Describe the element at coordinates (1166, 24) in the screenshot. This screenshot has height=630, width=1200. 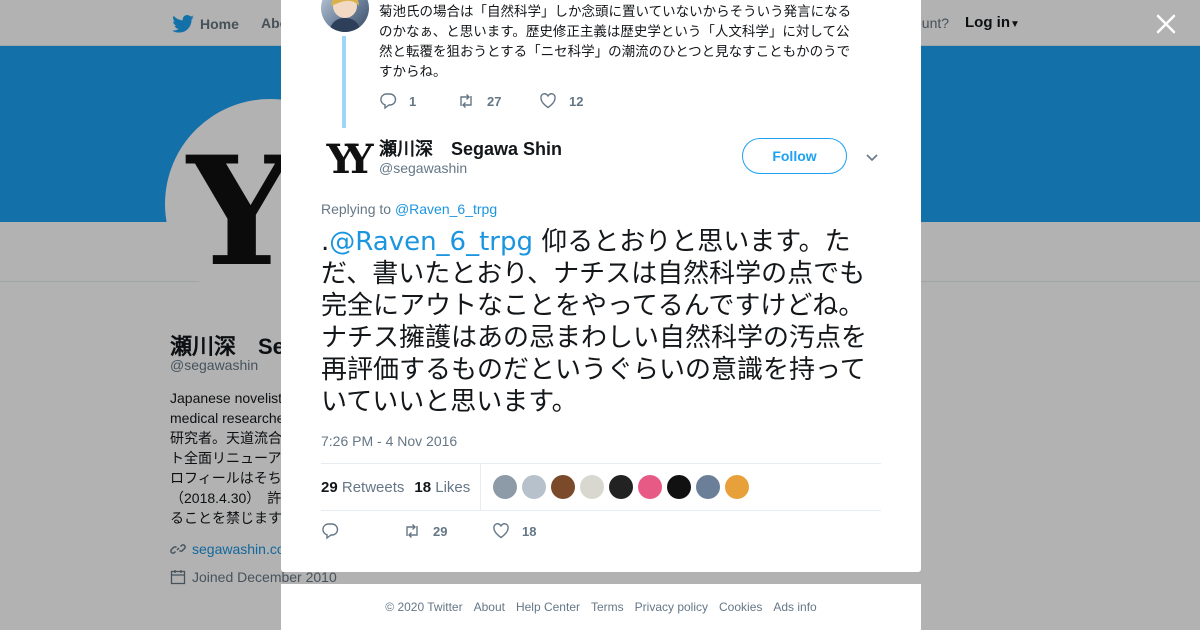
I see `close-icon` at that location.